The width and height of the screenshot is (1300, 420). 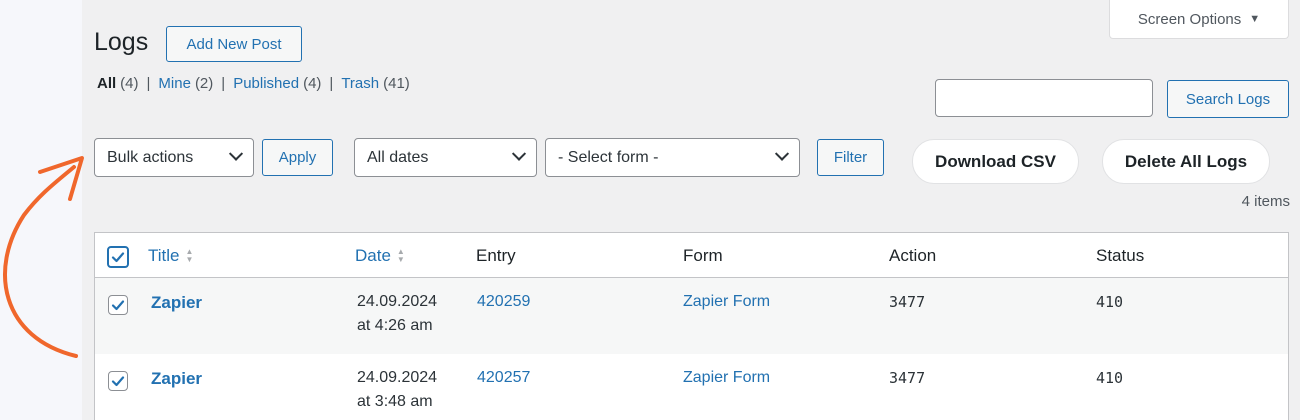 What do you see at coordinates (608, 157) in the screenshot?
I see `form-select-value: - Select form -` at bounding box center [608, 157].